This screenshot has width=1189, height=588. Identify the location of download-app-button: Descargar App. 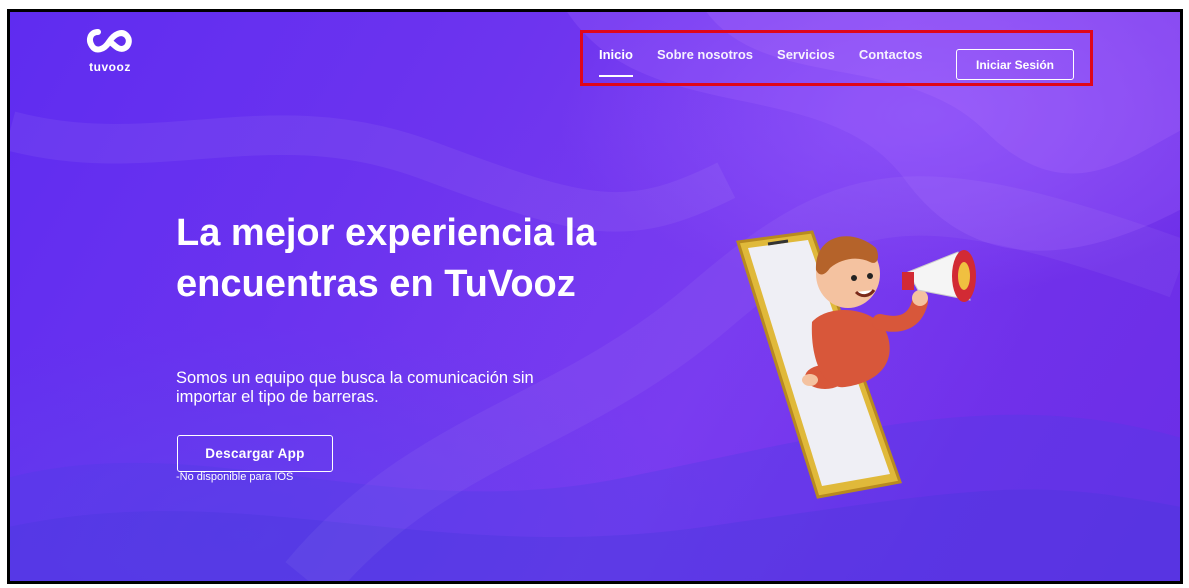
(255, 453).